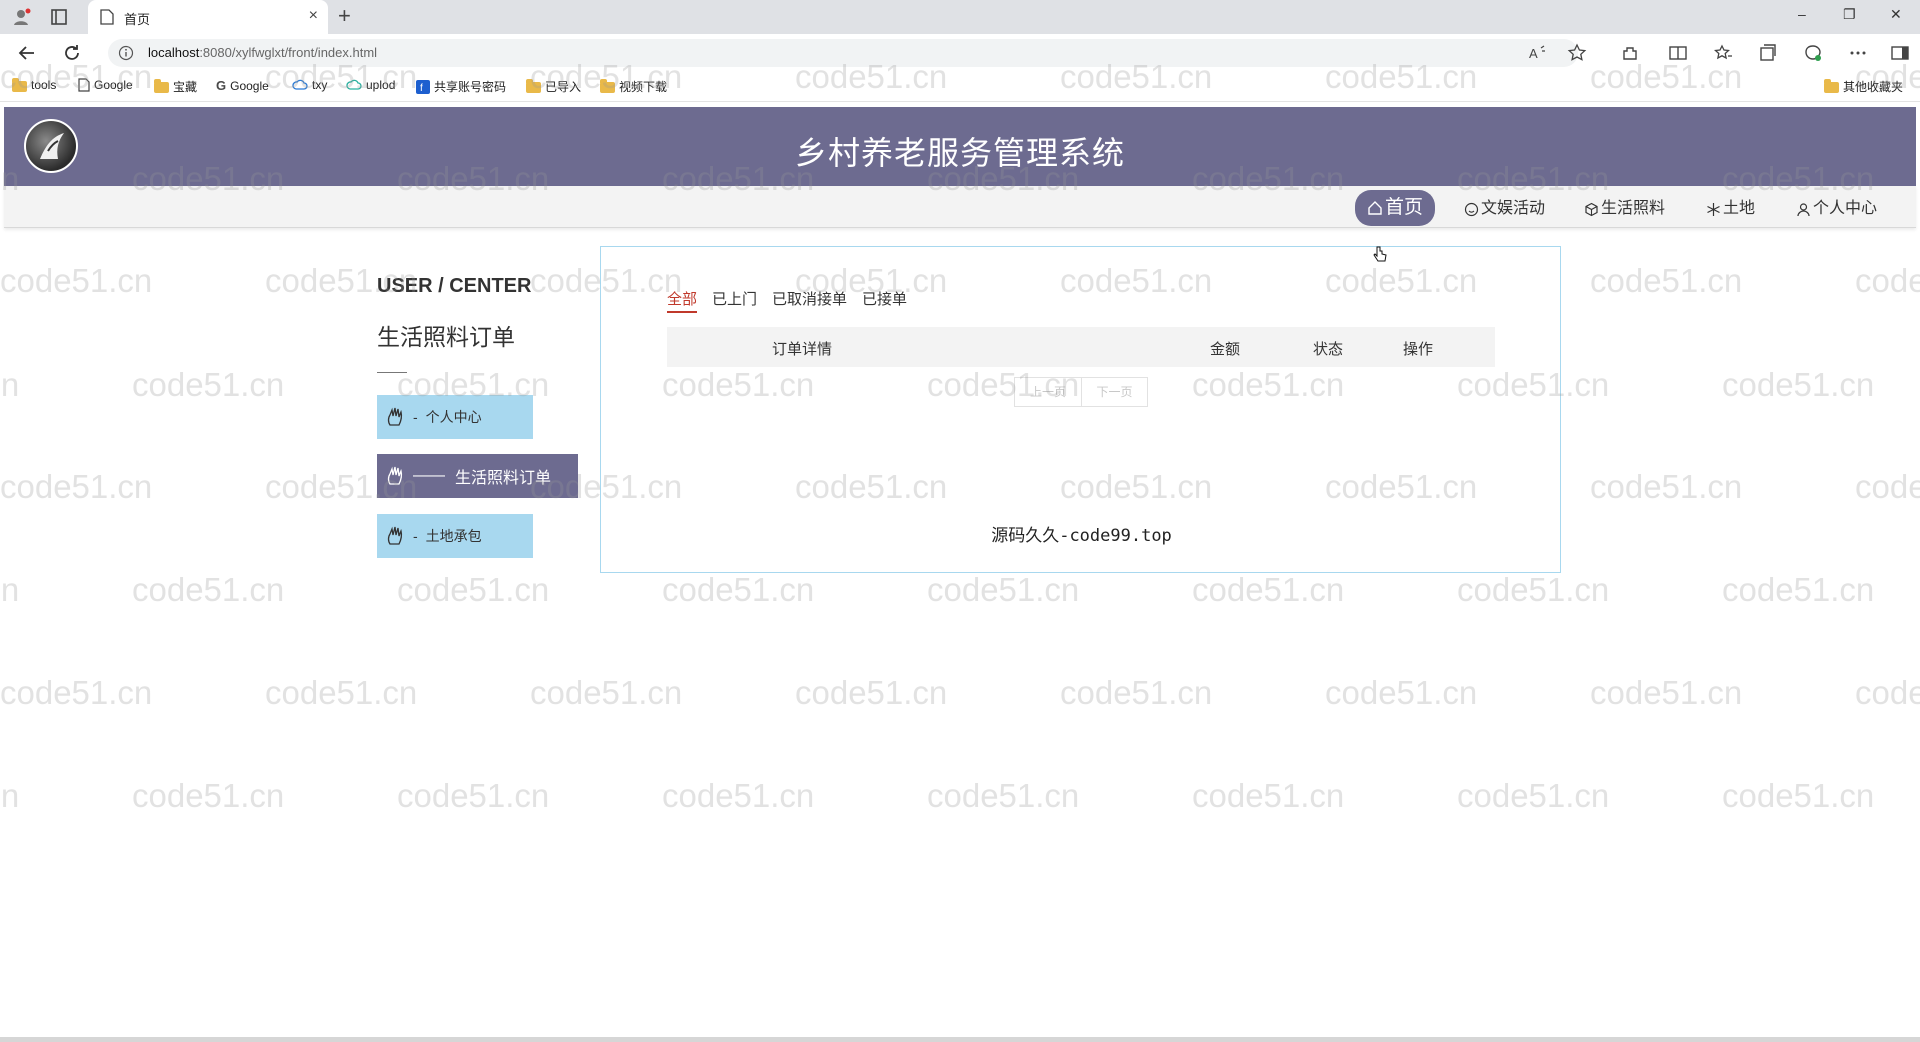  What do you see at coordinates (1863, 86) in the screenshot?
I see `bookmark-other-favorites: 其他收藏夹` at bounding box center [1863, 86].